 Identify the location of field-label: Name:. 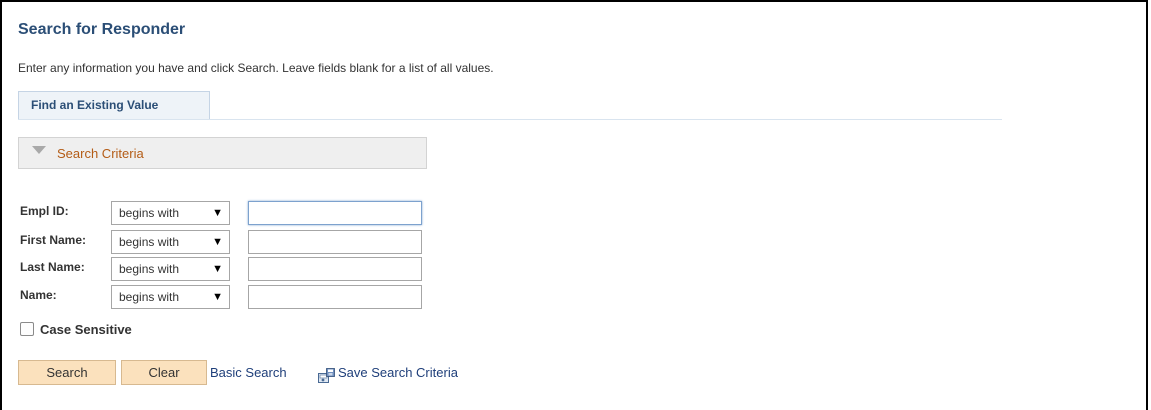
(38, 295).